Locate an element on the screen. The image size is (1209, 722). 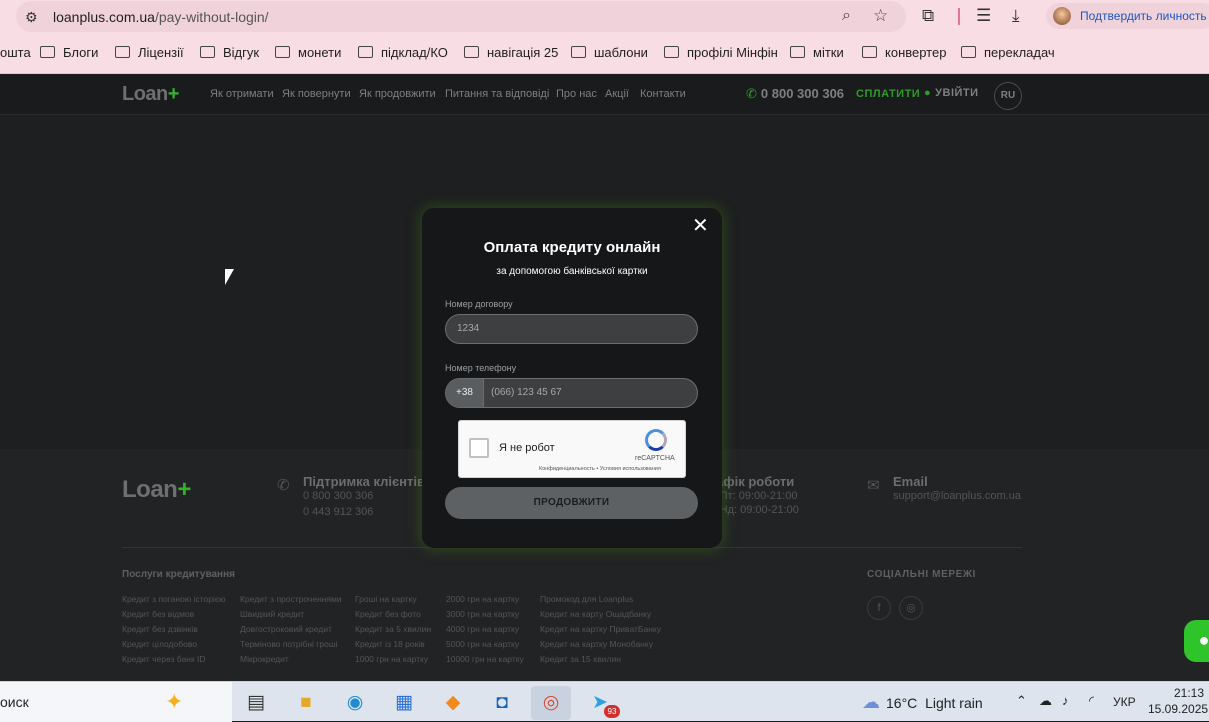
url-text: loanplus.com.ua/pay-without-login/ is located at coordinates (161, 17).